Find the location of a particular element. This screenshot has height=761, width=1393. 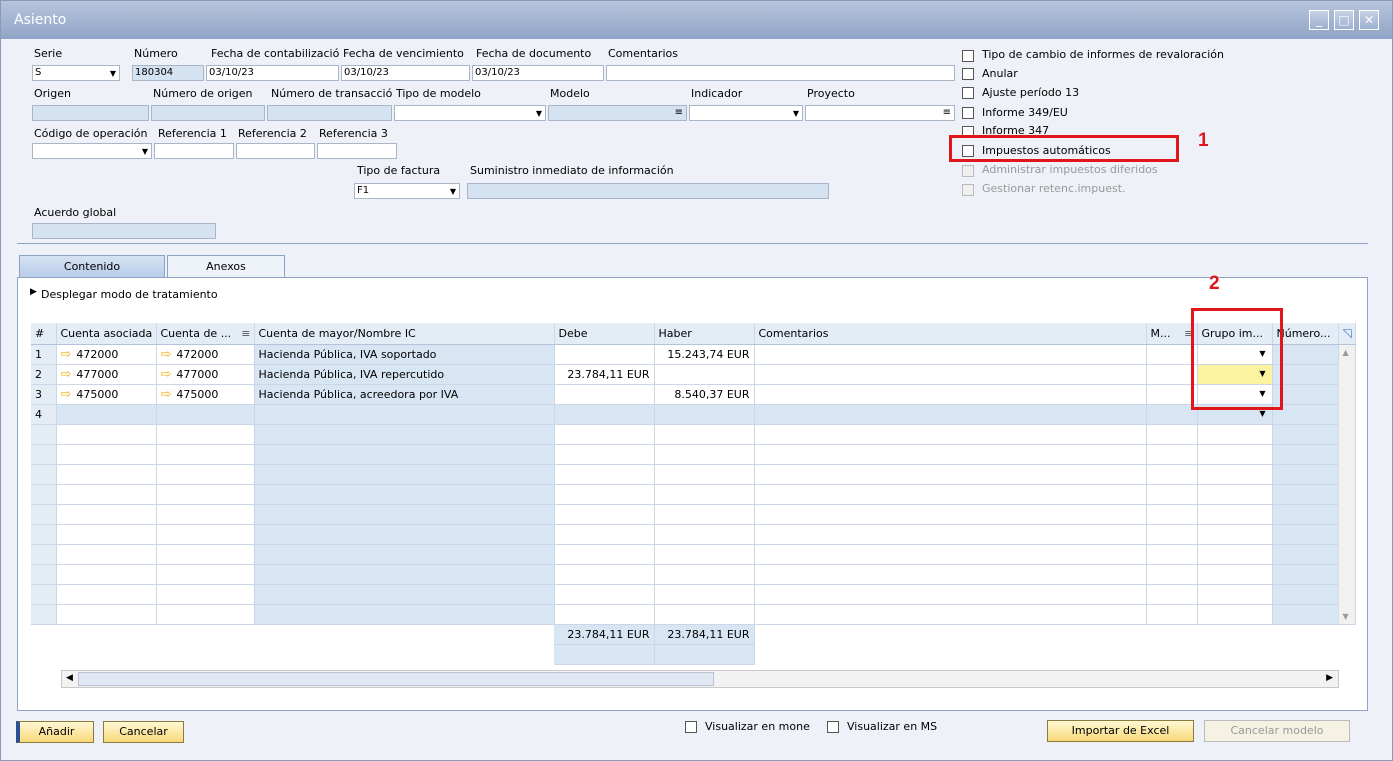

acuerdo-field is located at coordinates (124, 231).